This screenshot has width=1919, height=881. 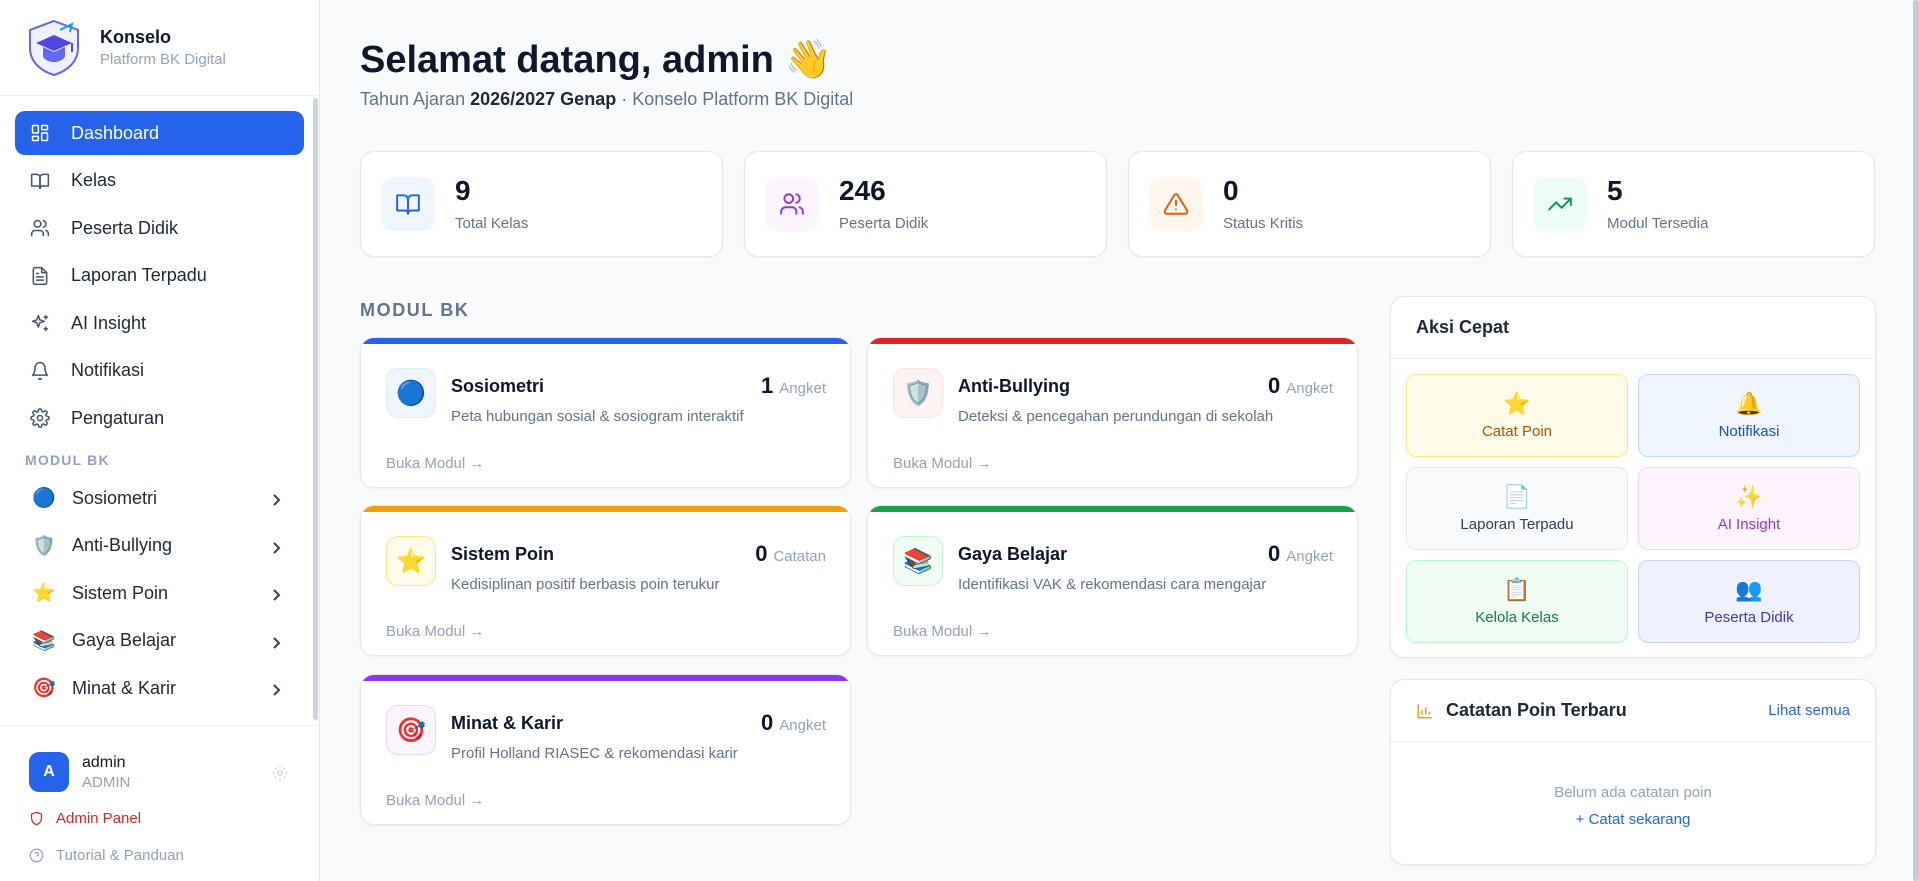 What do you see at coordinates (36, 855) in the screenshot?
I see `help-circle-icon` at bounding box center [36, 855].